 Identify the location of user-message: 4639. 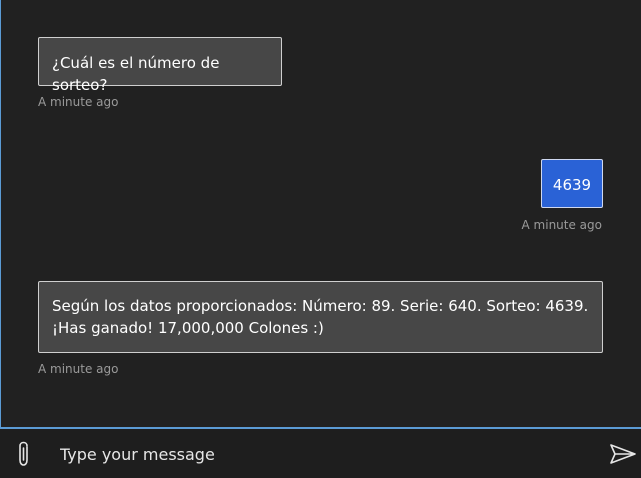
(572, 183).